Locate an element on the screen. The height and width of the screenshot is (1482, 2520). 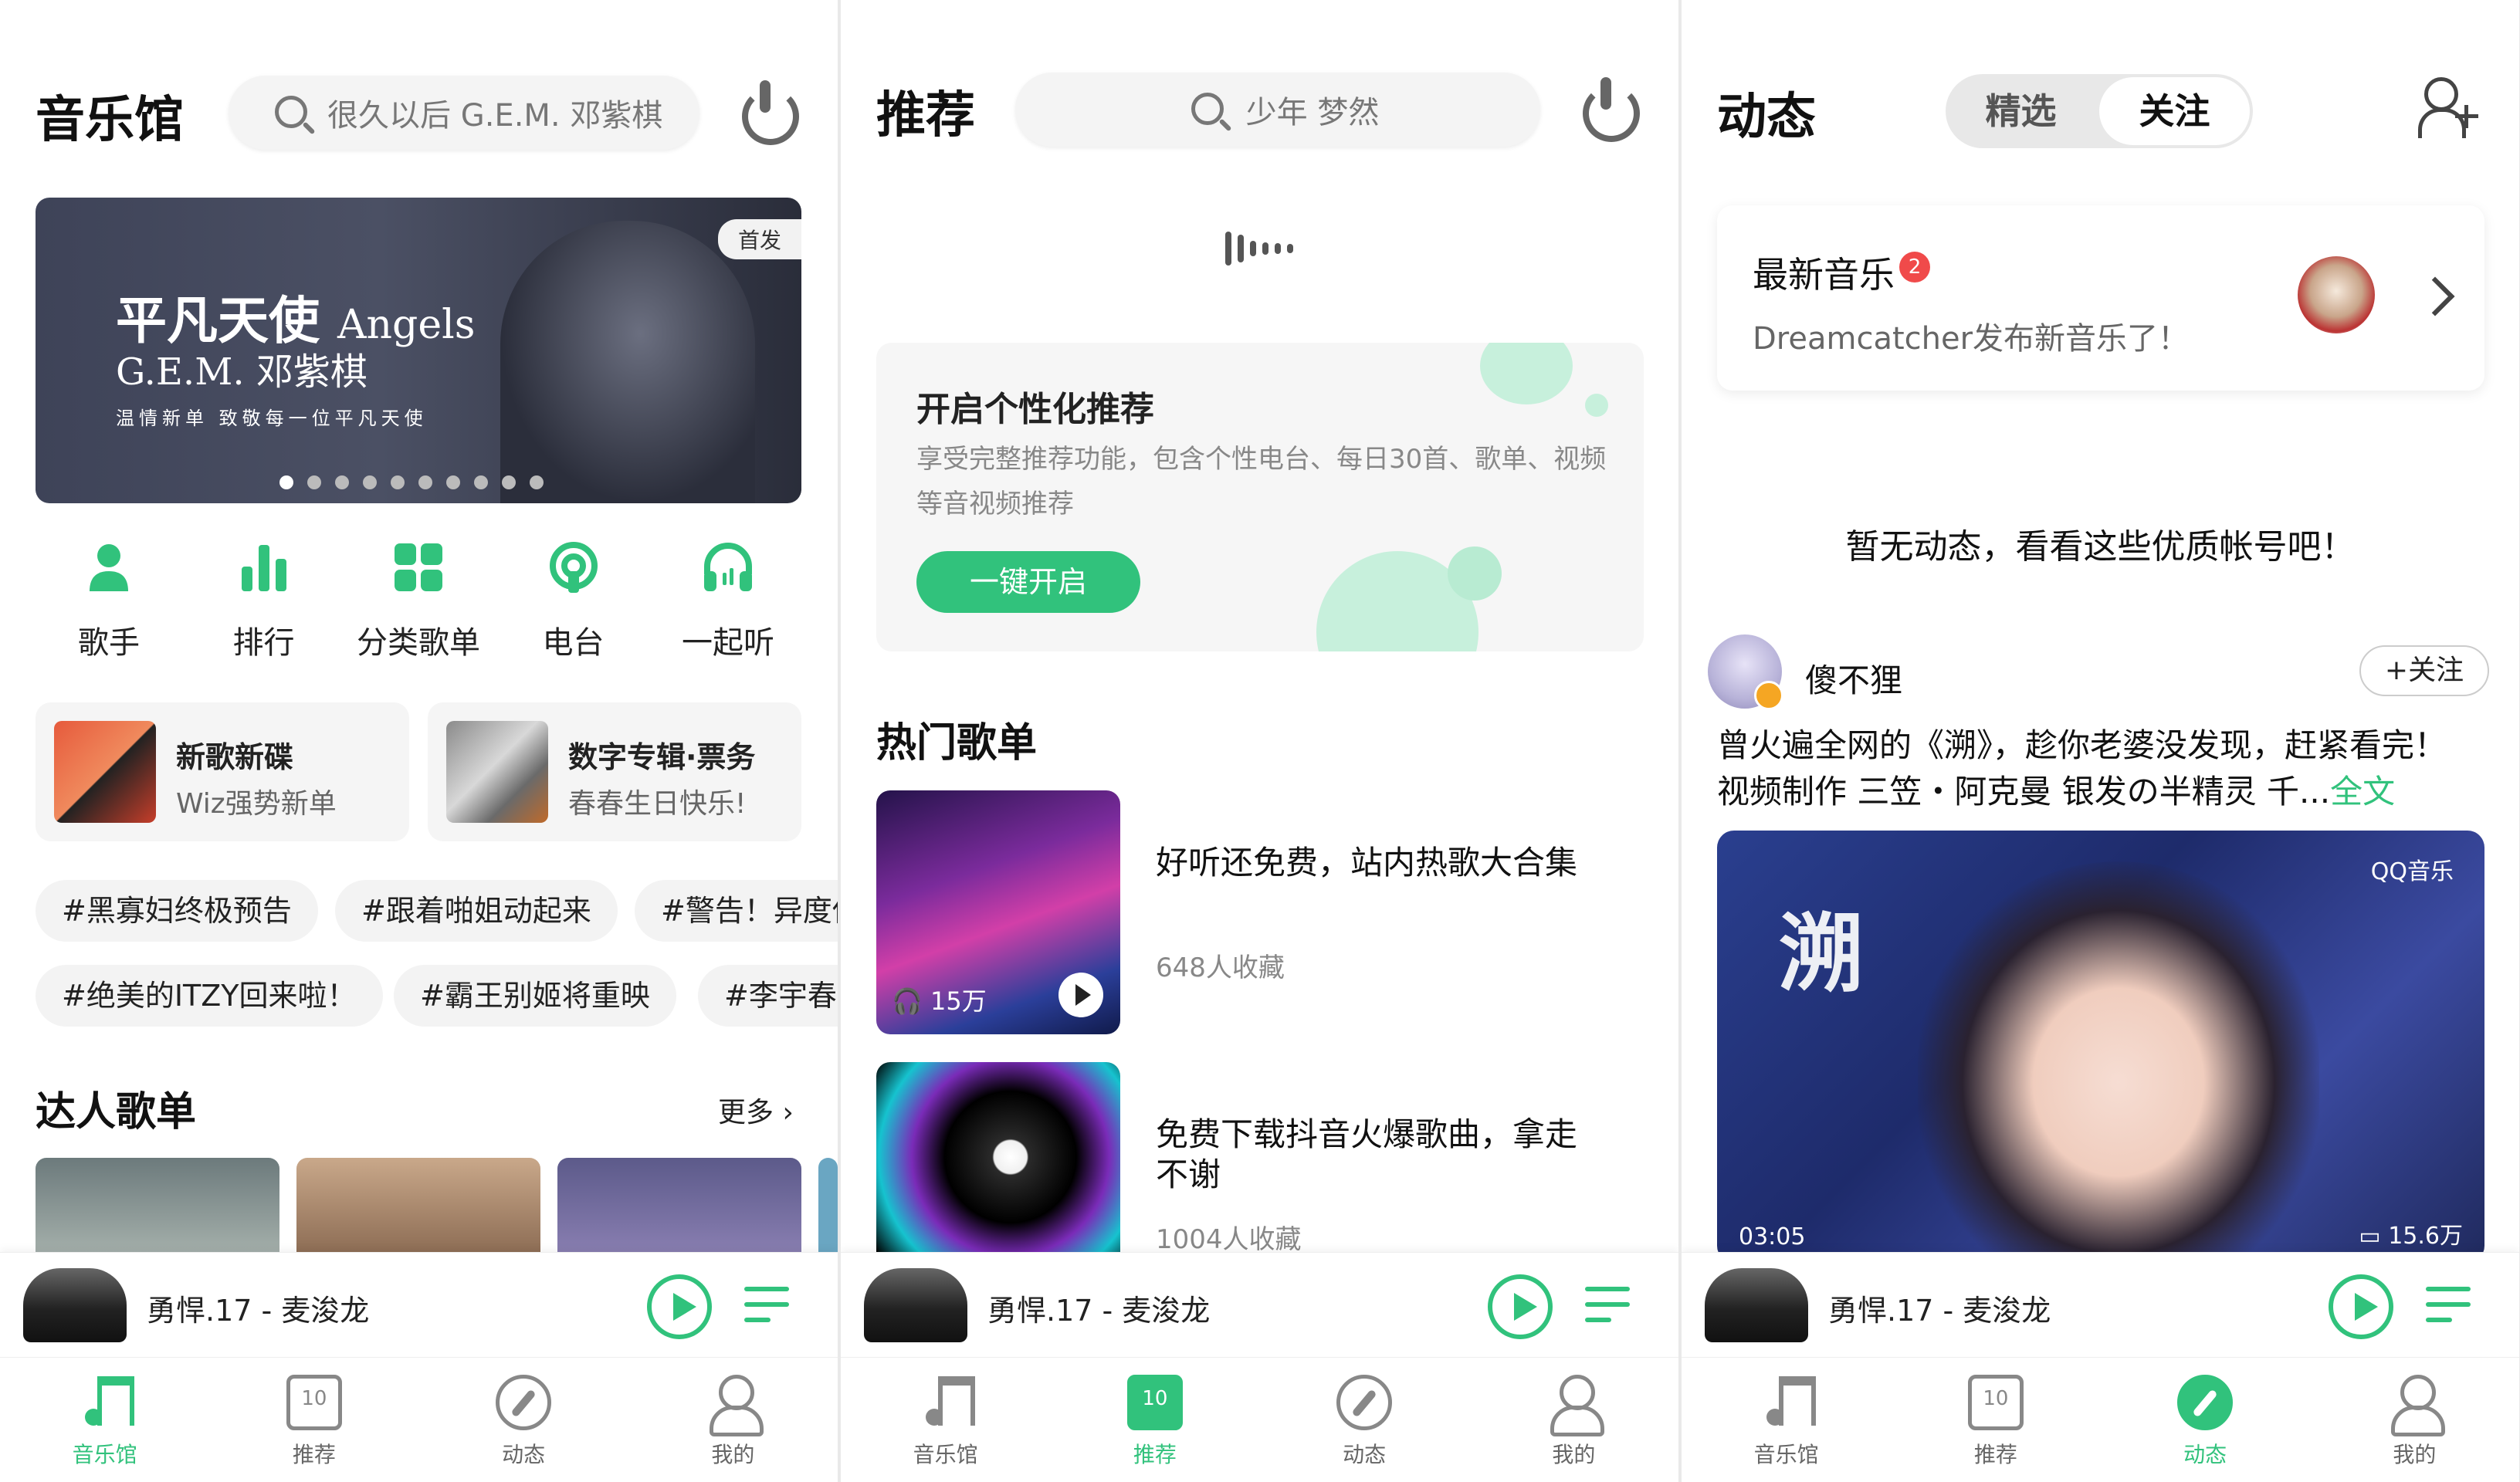
tab-following: 关注 is located at coordinates (2174, 111).